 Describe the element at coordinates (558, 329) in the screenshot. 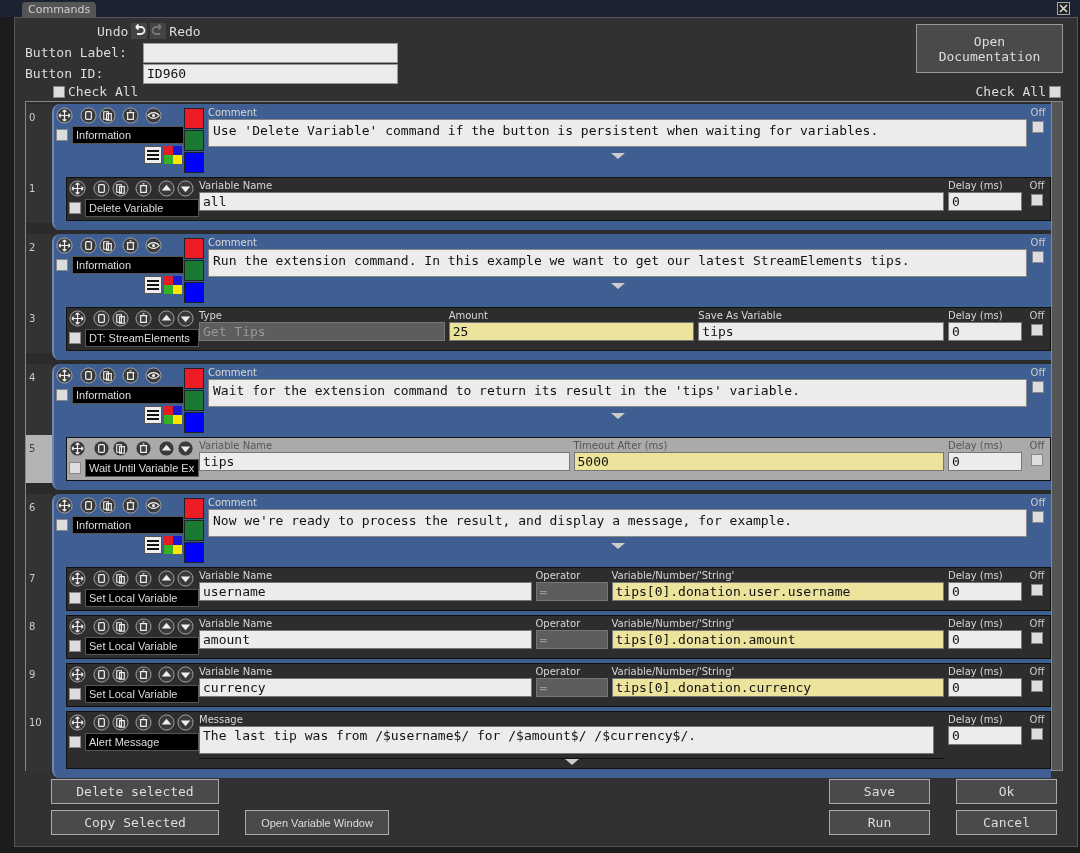

I see `action-command-row: DT: StreamElements Type Get Tips Amount 25 Save As Variable tips Delay (ms) 0 Off` at that location.